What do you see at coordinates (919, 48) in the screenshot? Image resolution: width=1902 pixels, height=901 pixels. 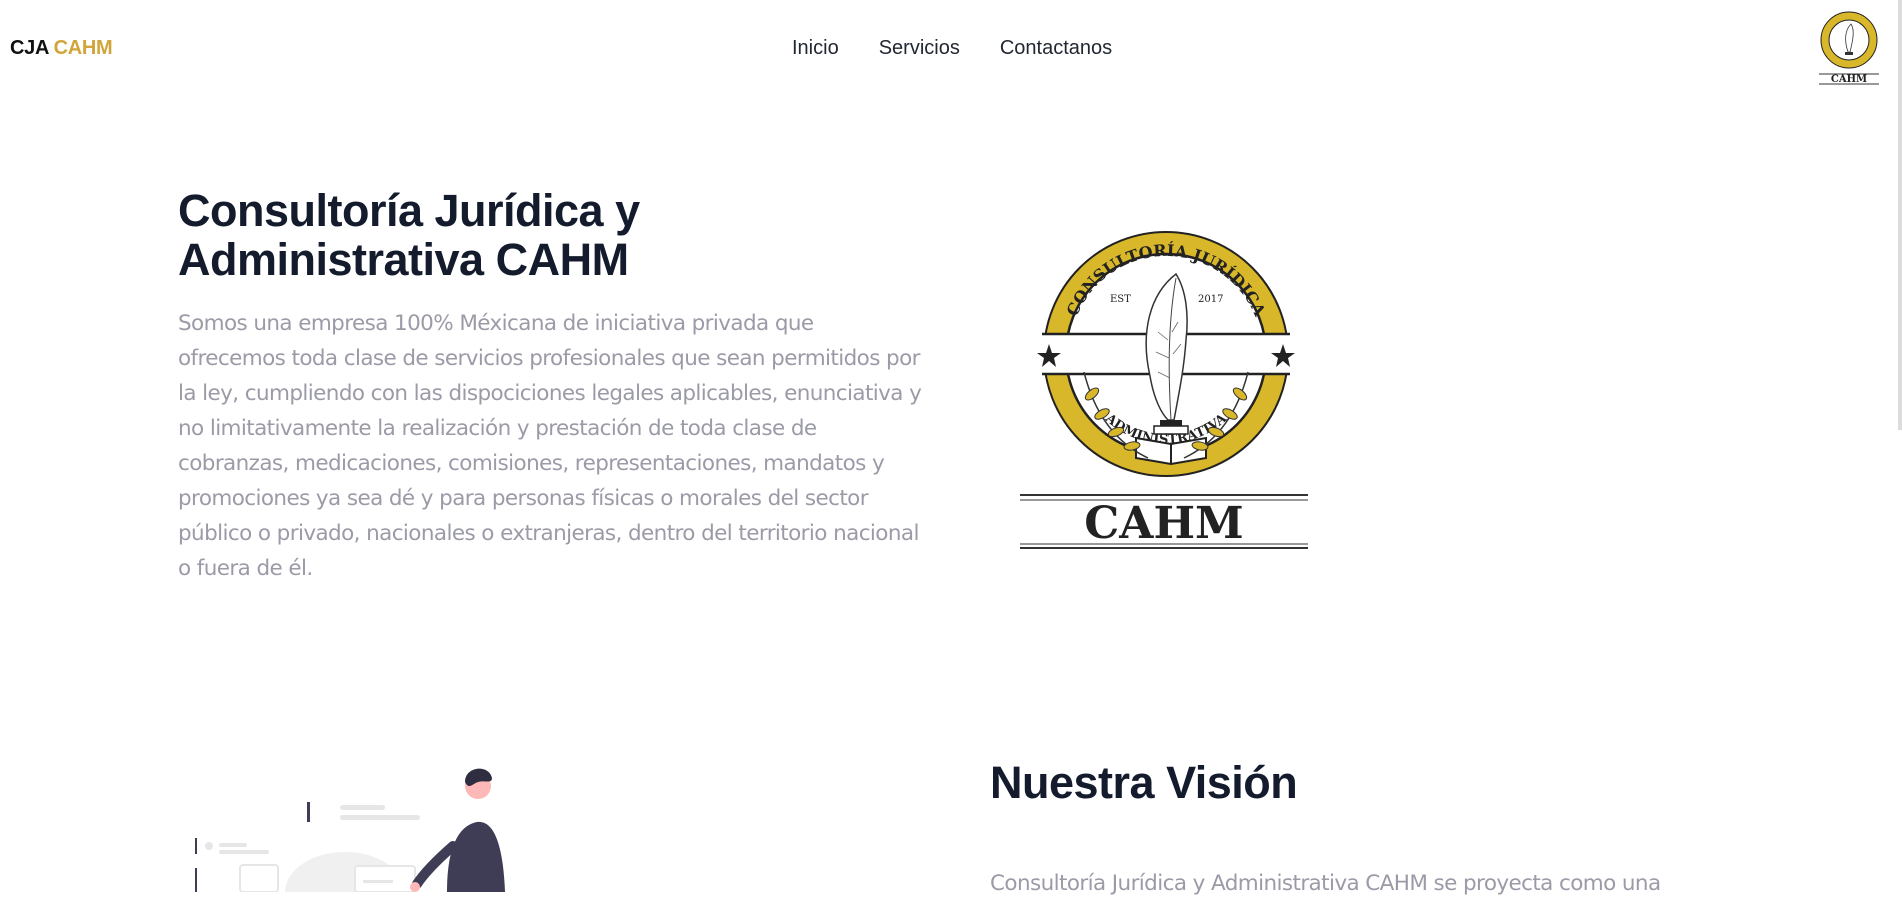 I see `nav-link-servicios: Servicios` at bounding box center [919, 48].